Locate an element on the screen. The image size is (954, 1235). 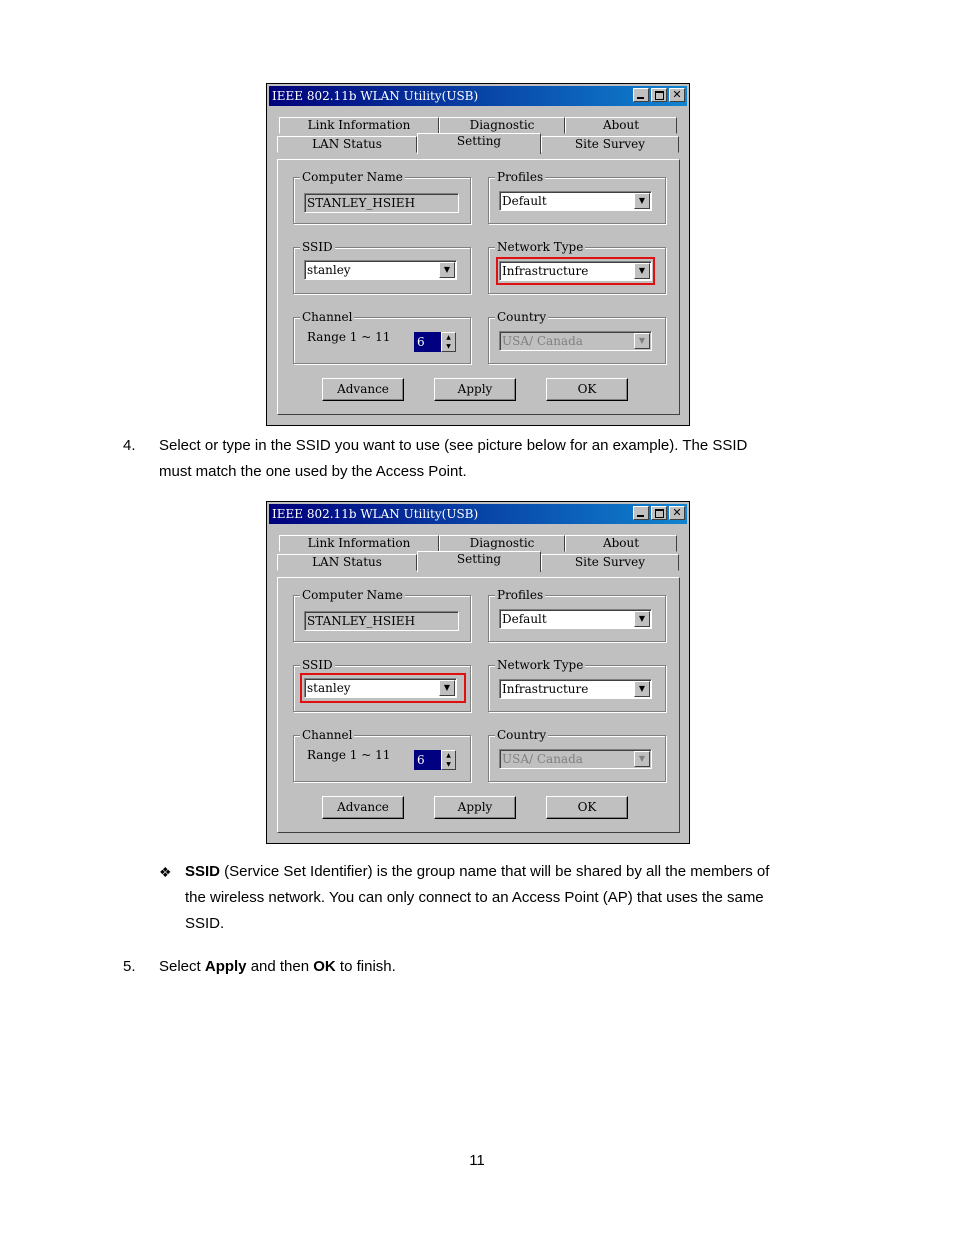
step-5-text: Select Apply and then OK to finish. is located at coordinates (277, 967).